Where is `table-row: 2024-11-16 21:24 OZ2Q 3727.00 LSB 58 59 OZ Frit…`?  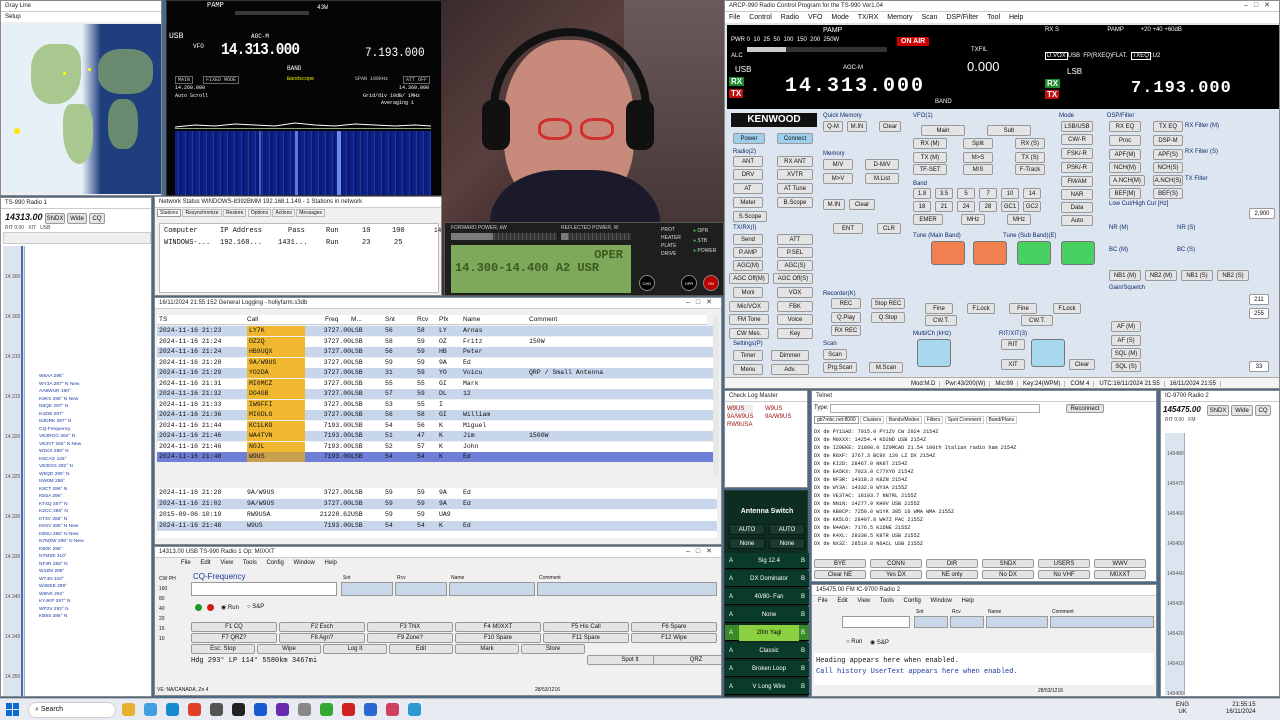
table-row: 2024-11-16 21:24 OZ2Q 3727.00 LSB 58 59 OZ Frit… is located at coordinates (437, 341).